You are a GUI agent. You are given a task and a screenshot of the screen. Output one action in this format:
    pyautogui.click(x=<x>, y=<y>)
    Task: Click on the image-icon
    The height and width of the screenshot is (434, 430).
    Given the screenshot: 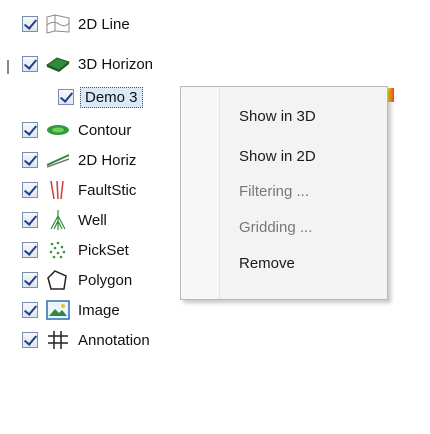 What is the action you would take?
    pyautogui.click(x=58, y=310)
    